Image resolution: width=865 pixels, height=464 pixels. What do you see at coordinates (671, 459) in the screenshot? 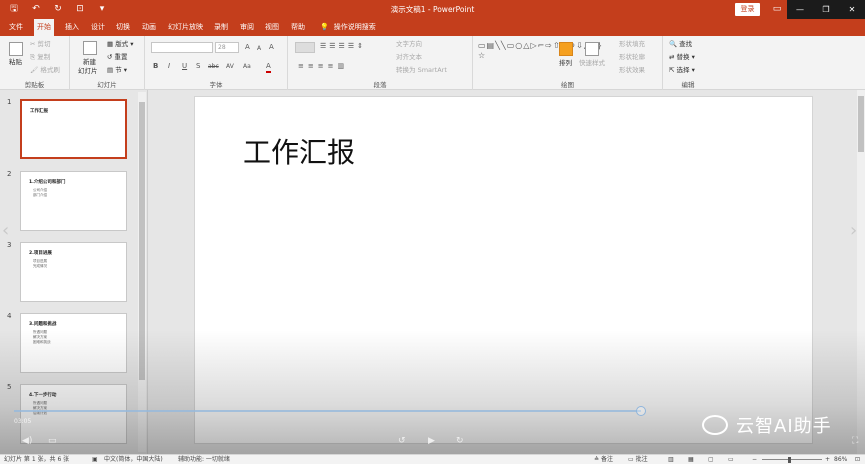
I see `normal-view-icon: ▥` at bounding box center [671, 459].